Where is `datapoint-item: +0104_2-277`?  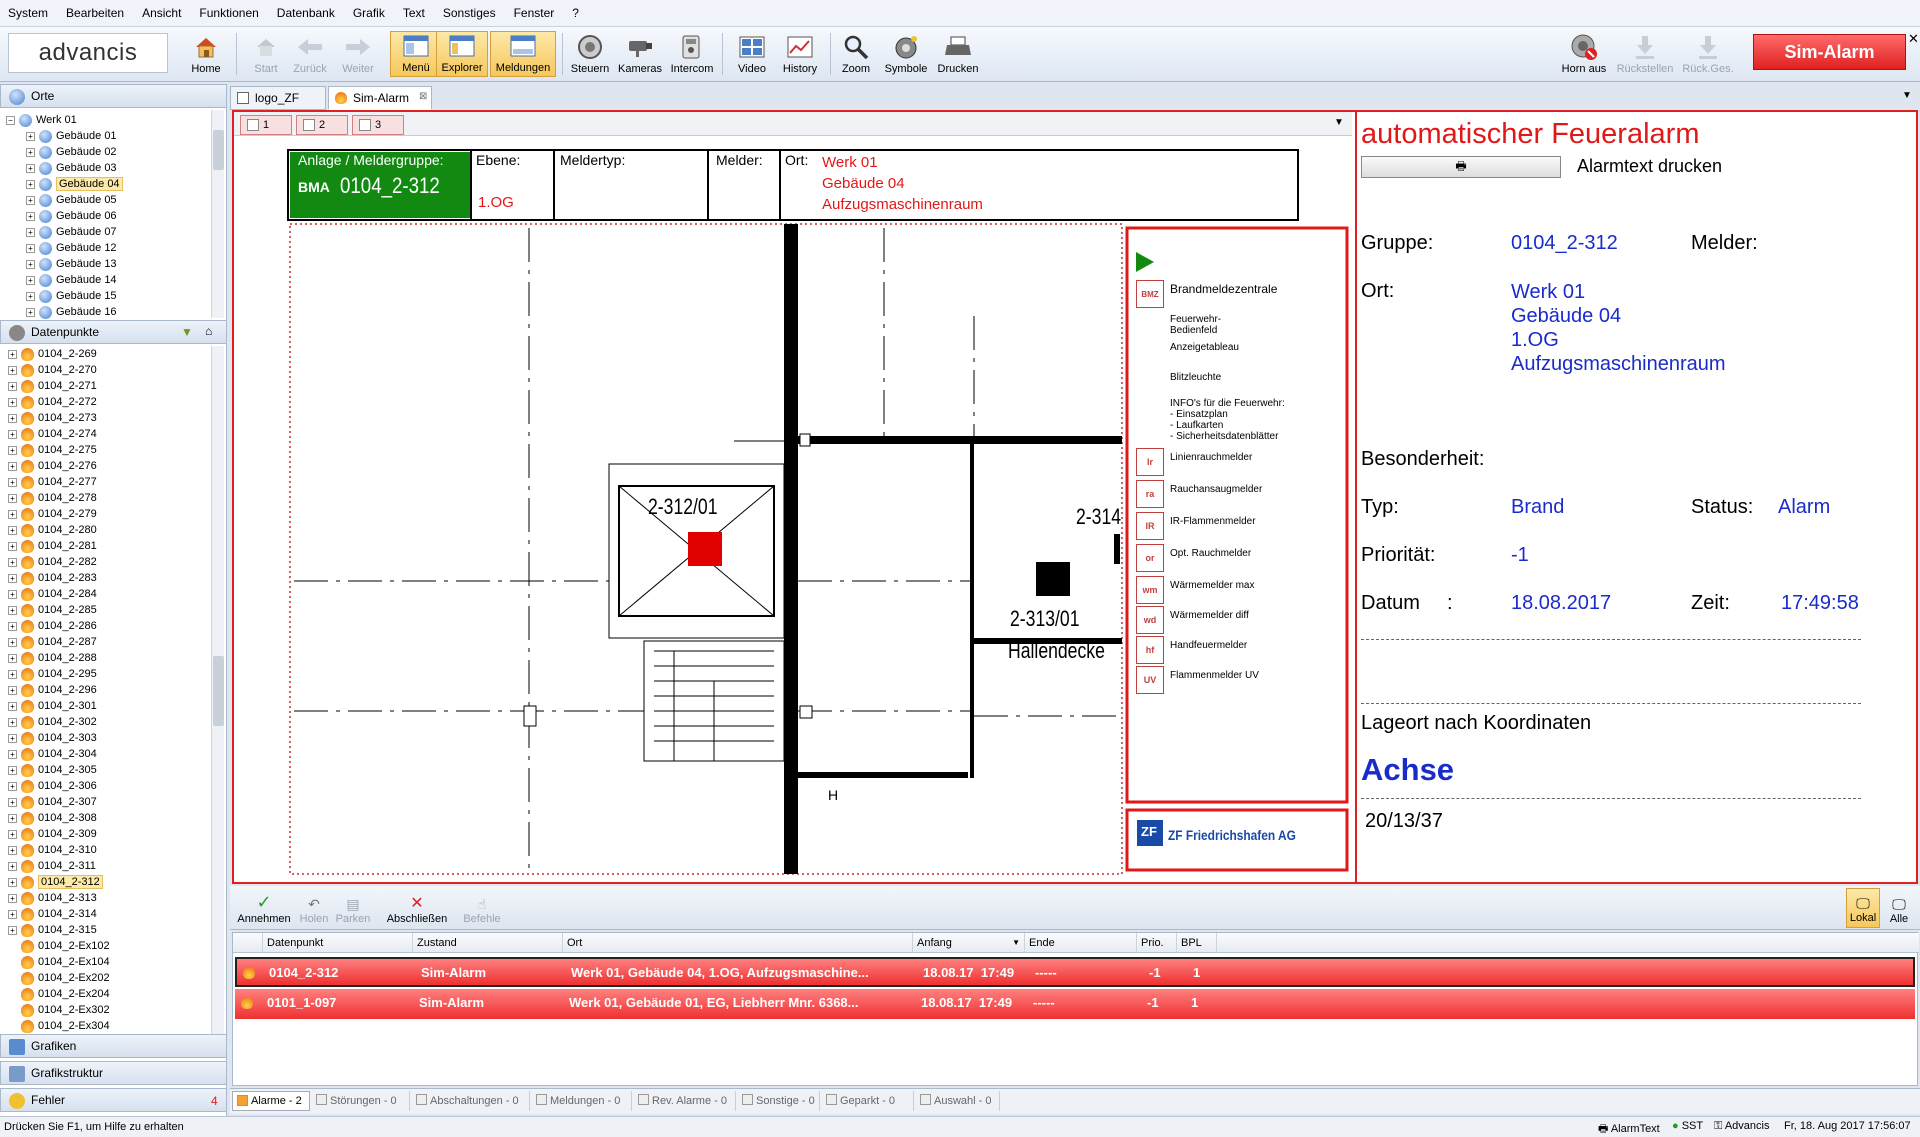
datapoint-item: +0104_2-277 is located at coordinates (52, 482).